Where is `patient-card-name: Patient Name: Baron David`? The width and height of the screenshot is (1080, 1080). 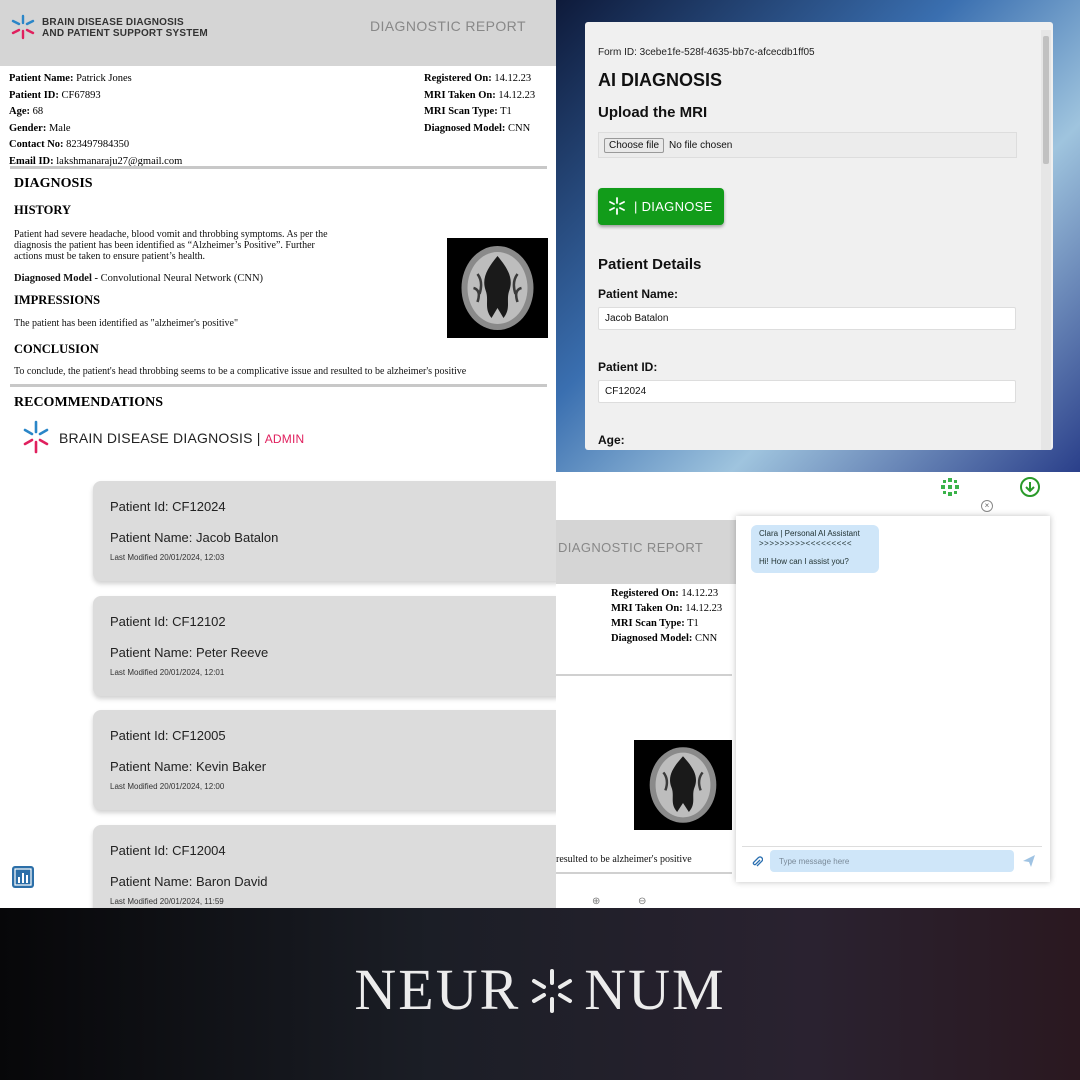 patient-card-name: Patient Name: Baron David is located at coordinates (189, 881).